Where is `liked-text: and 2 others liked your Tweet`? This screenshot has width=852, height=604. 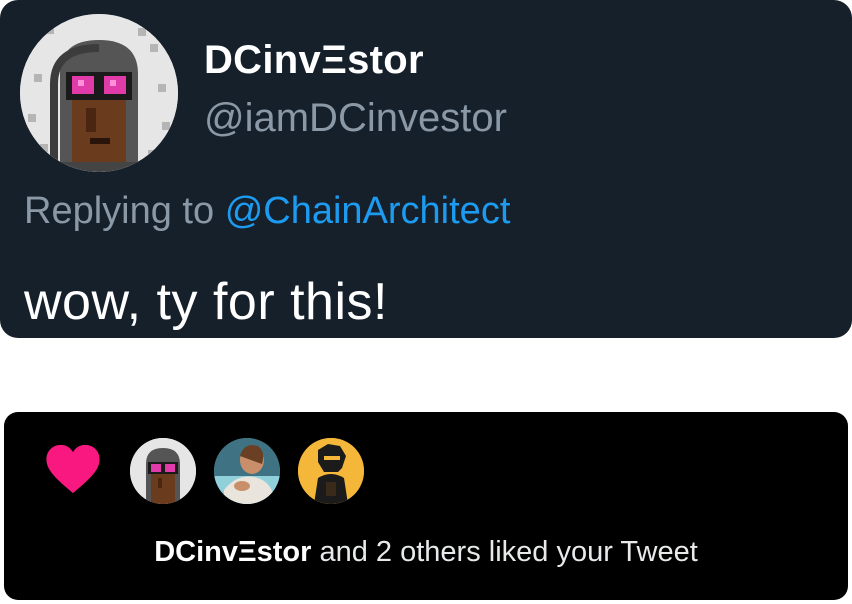
liked-text: and 2 others liked your Tweet is located at coordinates (508, 552).